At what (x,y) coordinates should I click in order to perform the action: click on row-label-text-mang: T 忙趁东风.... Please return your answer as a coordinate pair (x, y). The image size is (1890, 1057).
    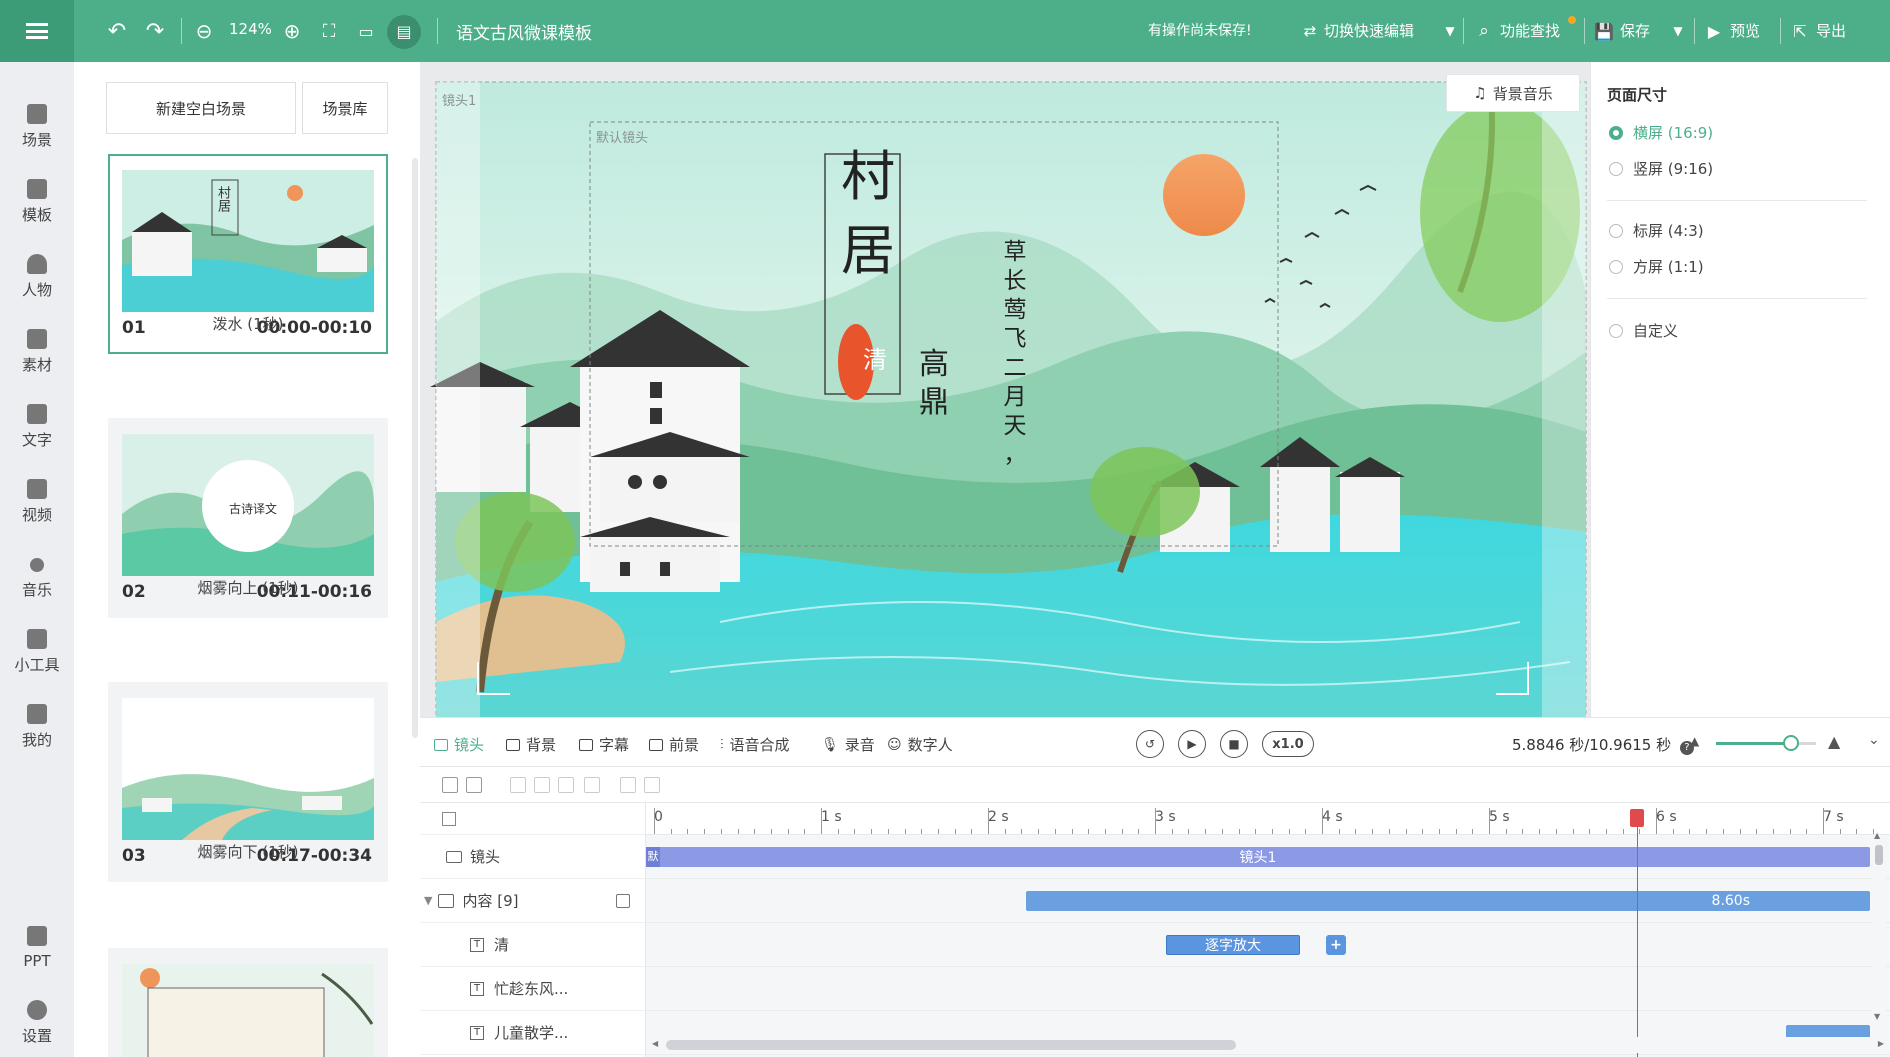
    Looking at the image, I should click on (533, 989).